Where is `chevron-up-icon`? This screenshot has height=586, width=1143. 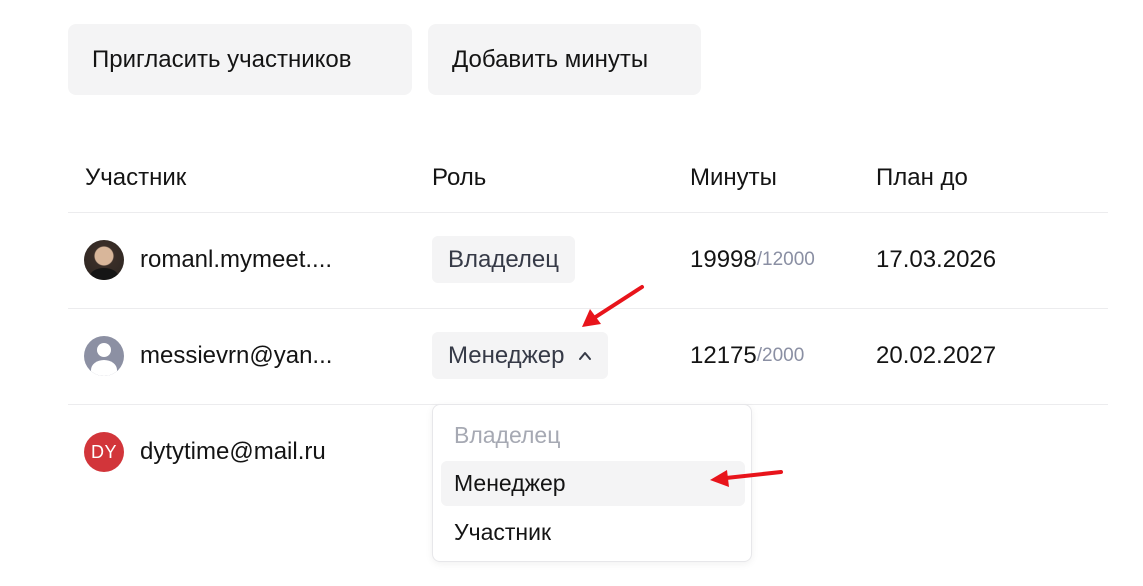
chevron-up-icon is located at coordinates (585, 355).